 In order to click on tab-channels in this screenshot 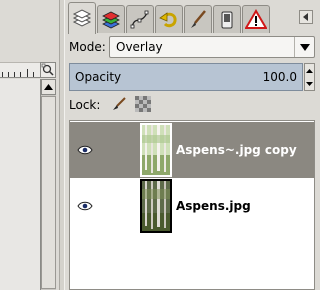, I will do `click(111, 19)`.